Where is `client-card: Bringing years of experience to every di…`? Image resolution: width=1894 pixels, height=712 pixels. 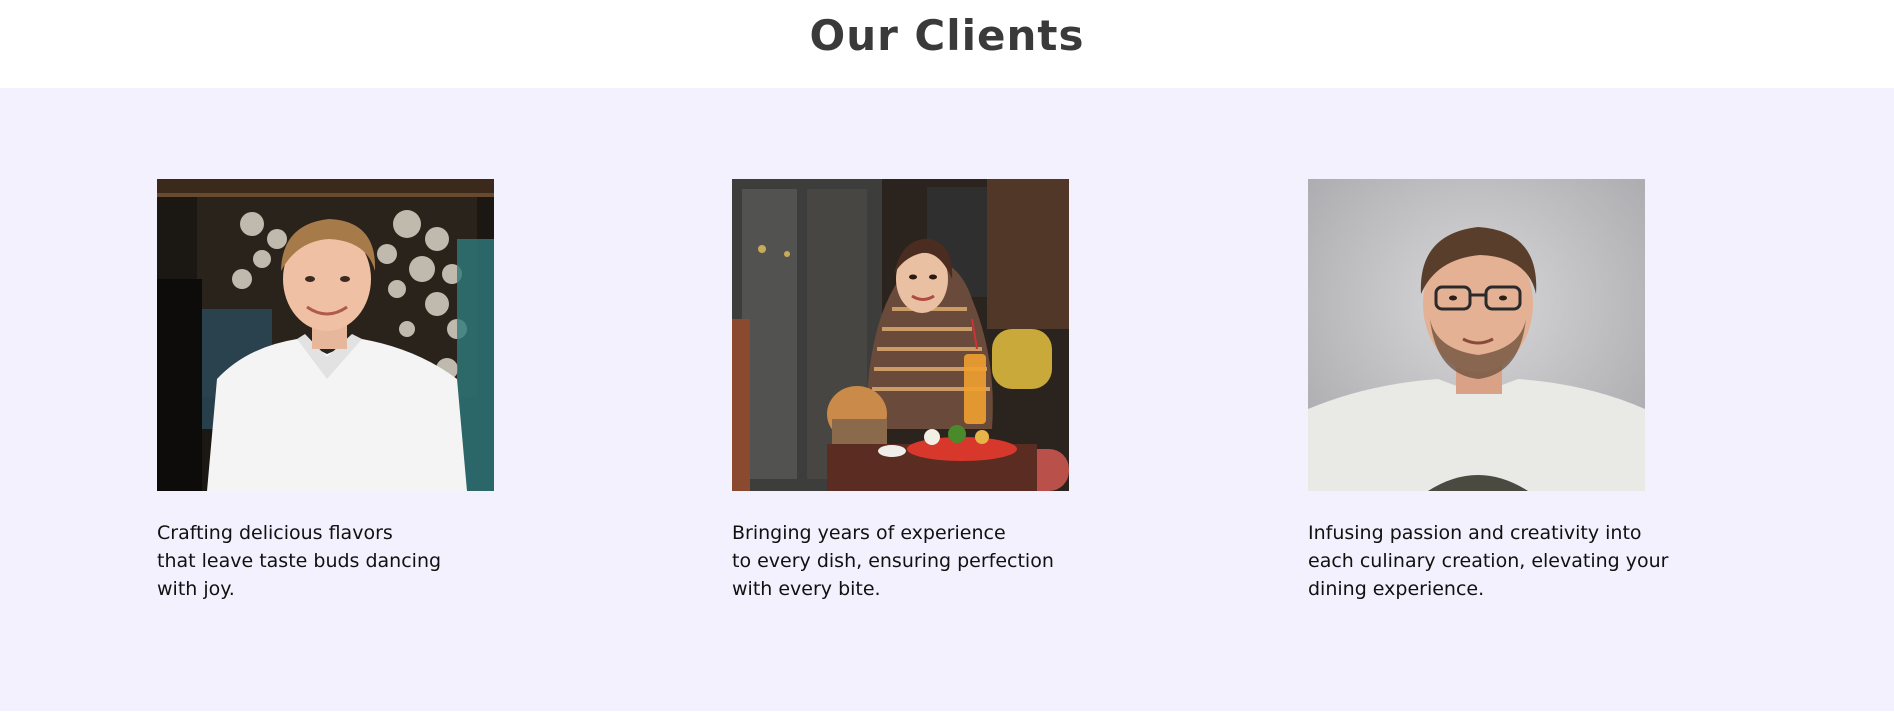
client-card: Bringing years of experience to every di… is located at coordinates (942, 391).